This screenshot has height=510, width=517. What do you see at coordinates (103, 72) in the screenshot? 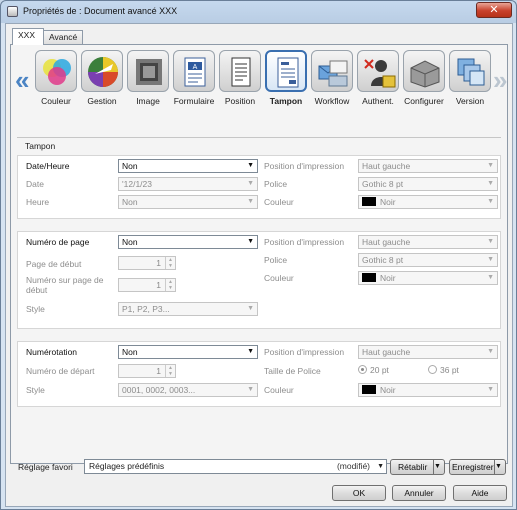
I see `color-wheel-icon` at bounding box center [103, 72].